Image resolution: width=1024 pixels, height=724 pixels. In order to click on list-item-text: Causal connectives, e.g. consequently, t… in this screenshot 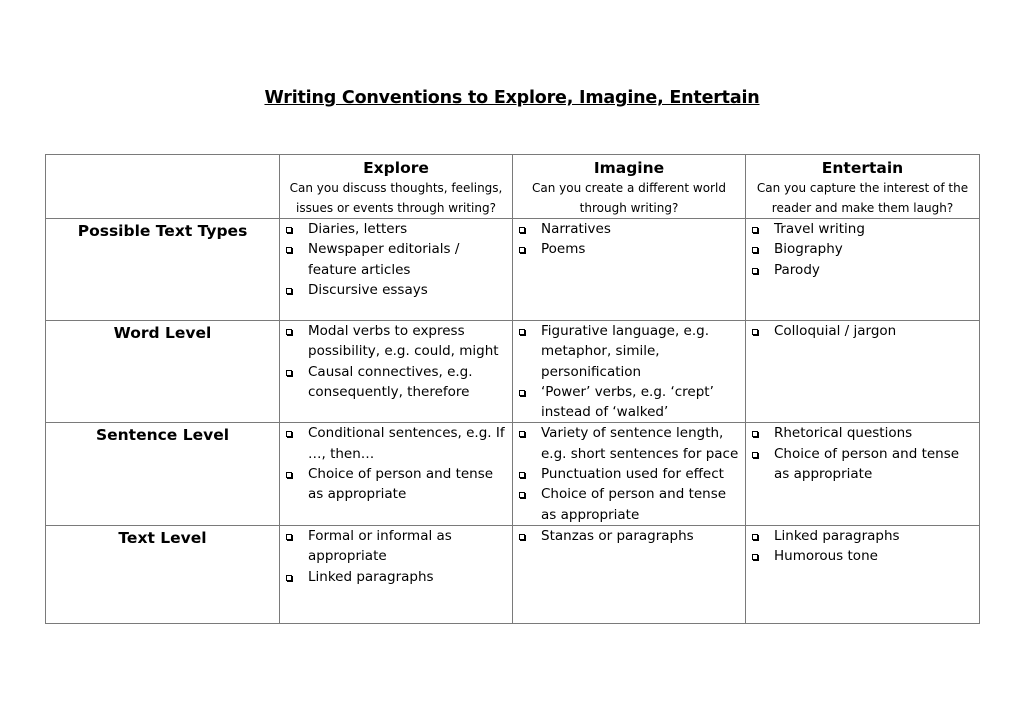, I will do `click(390, 381)`.